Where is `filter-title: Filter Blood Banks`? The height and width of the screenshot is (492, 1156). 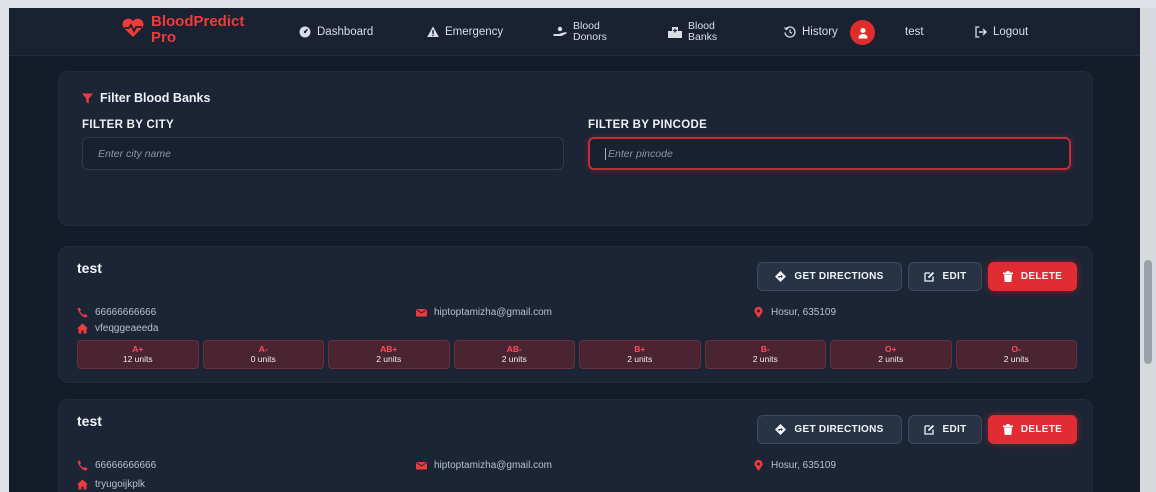
filter-title: Filter Blood Banks is located at coordinates (146, 98).